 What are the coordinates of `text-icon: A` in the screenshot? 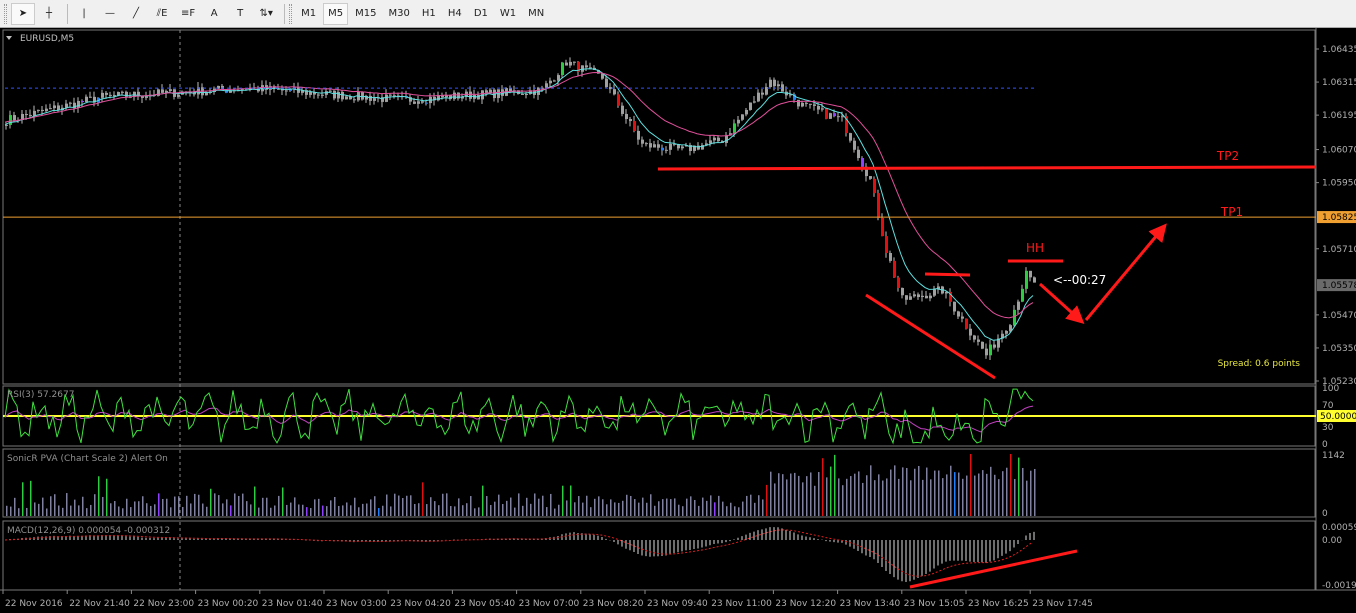 It's located at (214, 14).